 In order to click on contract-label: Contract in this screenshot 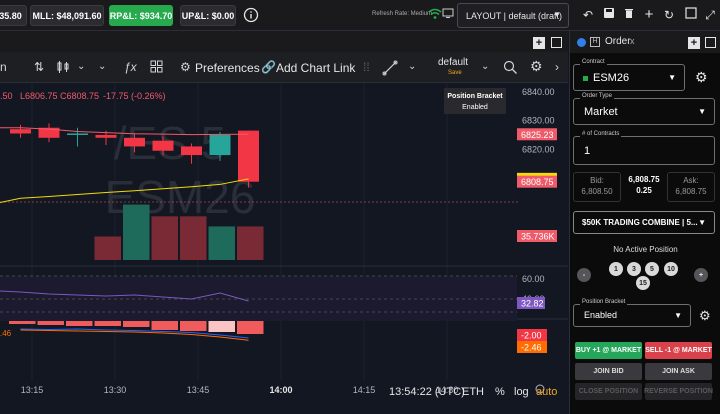, I will do `click(593, 62)`.